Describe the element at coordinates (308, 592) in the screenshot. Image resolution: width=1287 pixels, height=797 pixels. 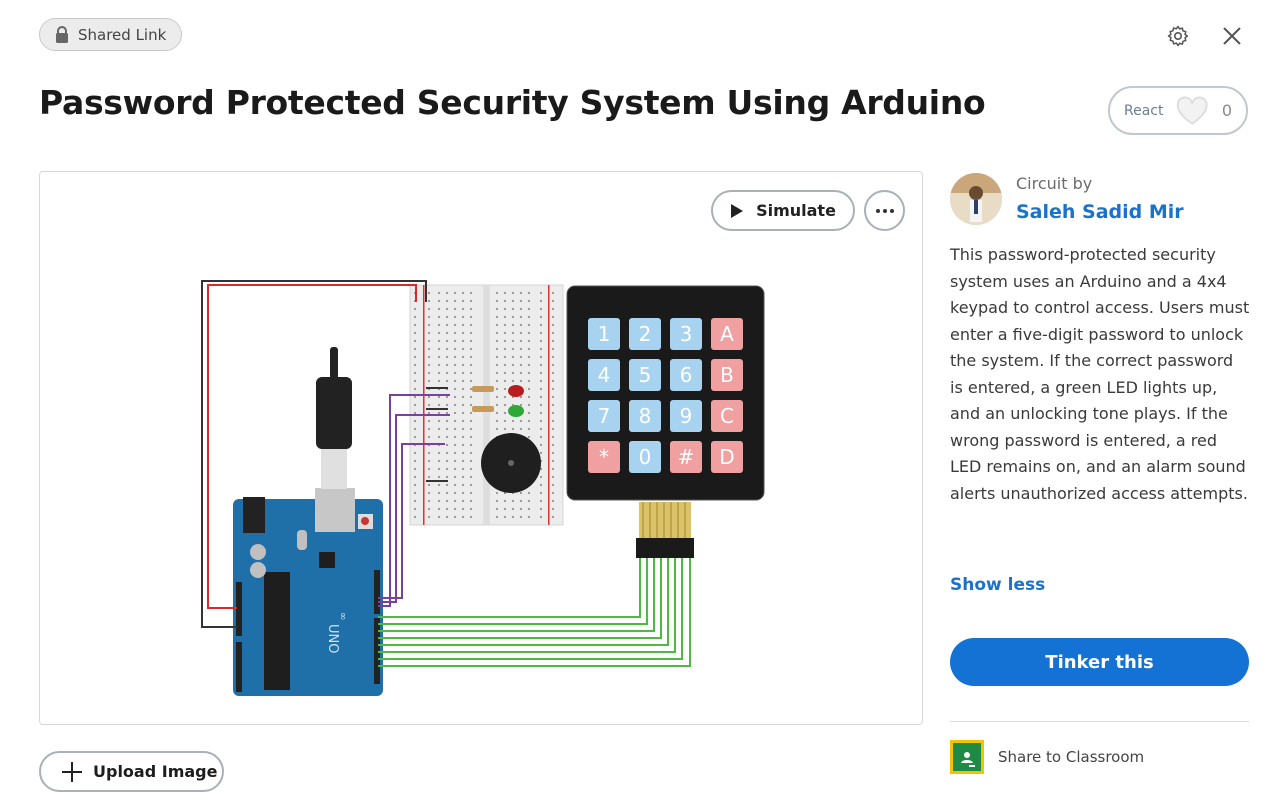
I see `arduino-board: ∞ UNO` at that location.